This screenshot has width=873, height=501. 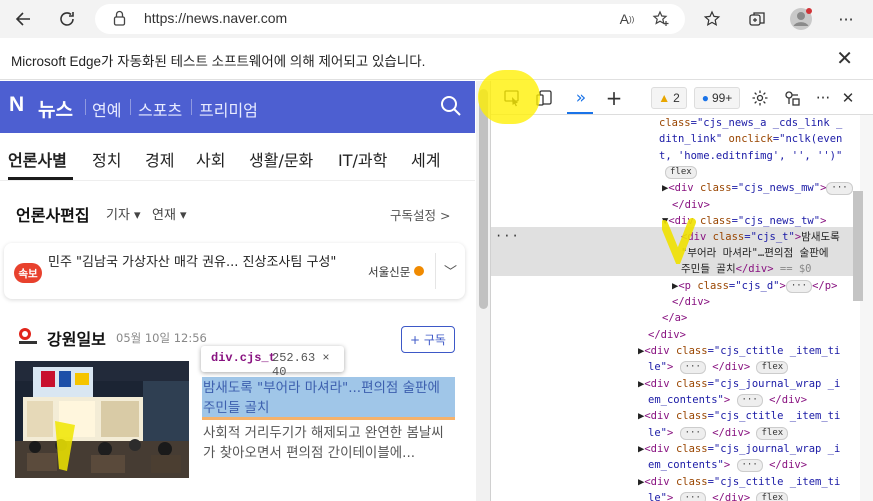 What do you see at coordinates (198, 262) in the screenshot?
I see `breaking-headline: 민주 "김남국 가상자산 매각 권유... 진상조사팀 구성"` at bounding box center [198, 262].